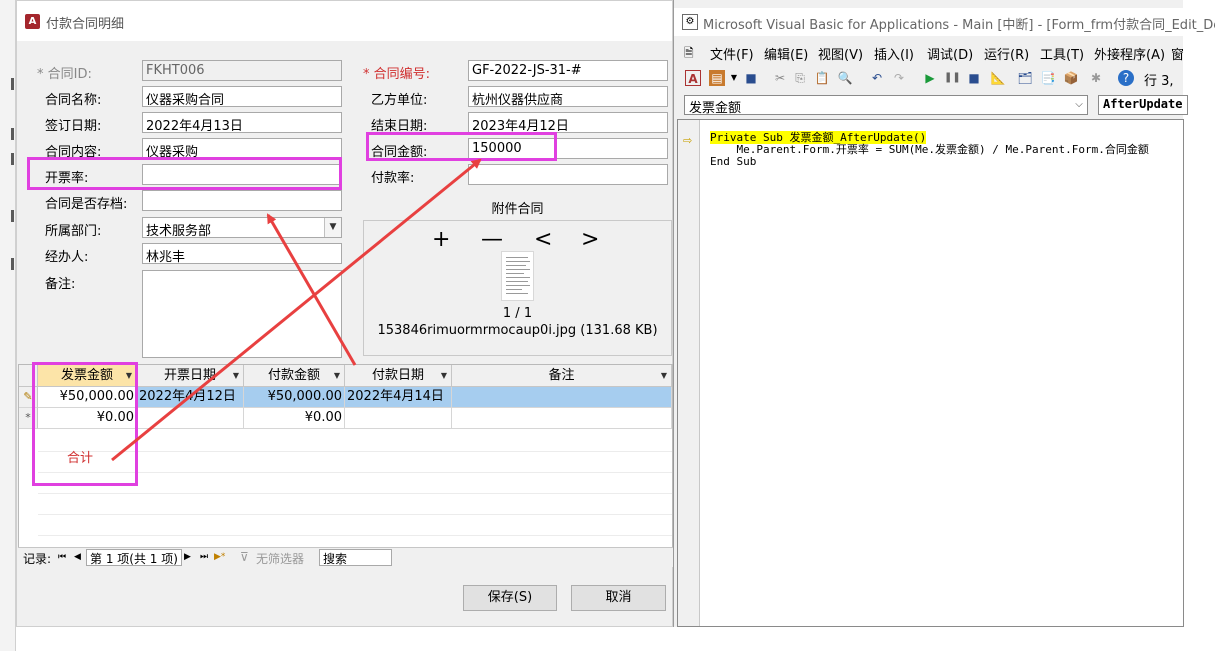  What do you see at coordinates (244, 557) in the screenshot?
I see `filter-icon: ⊽` at bounding box center [244, 557].